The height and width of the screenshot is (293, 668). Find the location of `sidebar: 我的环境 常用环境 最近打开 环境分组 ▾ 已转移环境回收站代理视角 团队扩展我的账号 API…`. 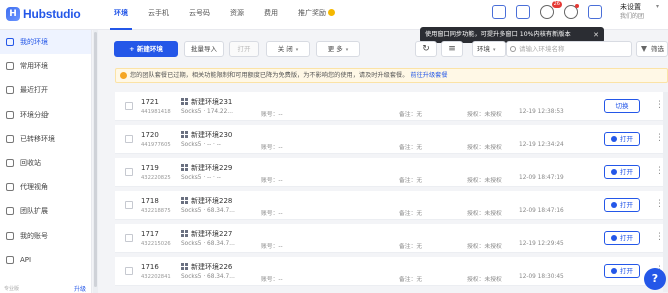

sidebar: 我的环境 常用环境 最近打开 环境分组 ▾ 已转移环境回收站代理视角 团队扩展我的账号 API… is located at coordinates (46, 161).